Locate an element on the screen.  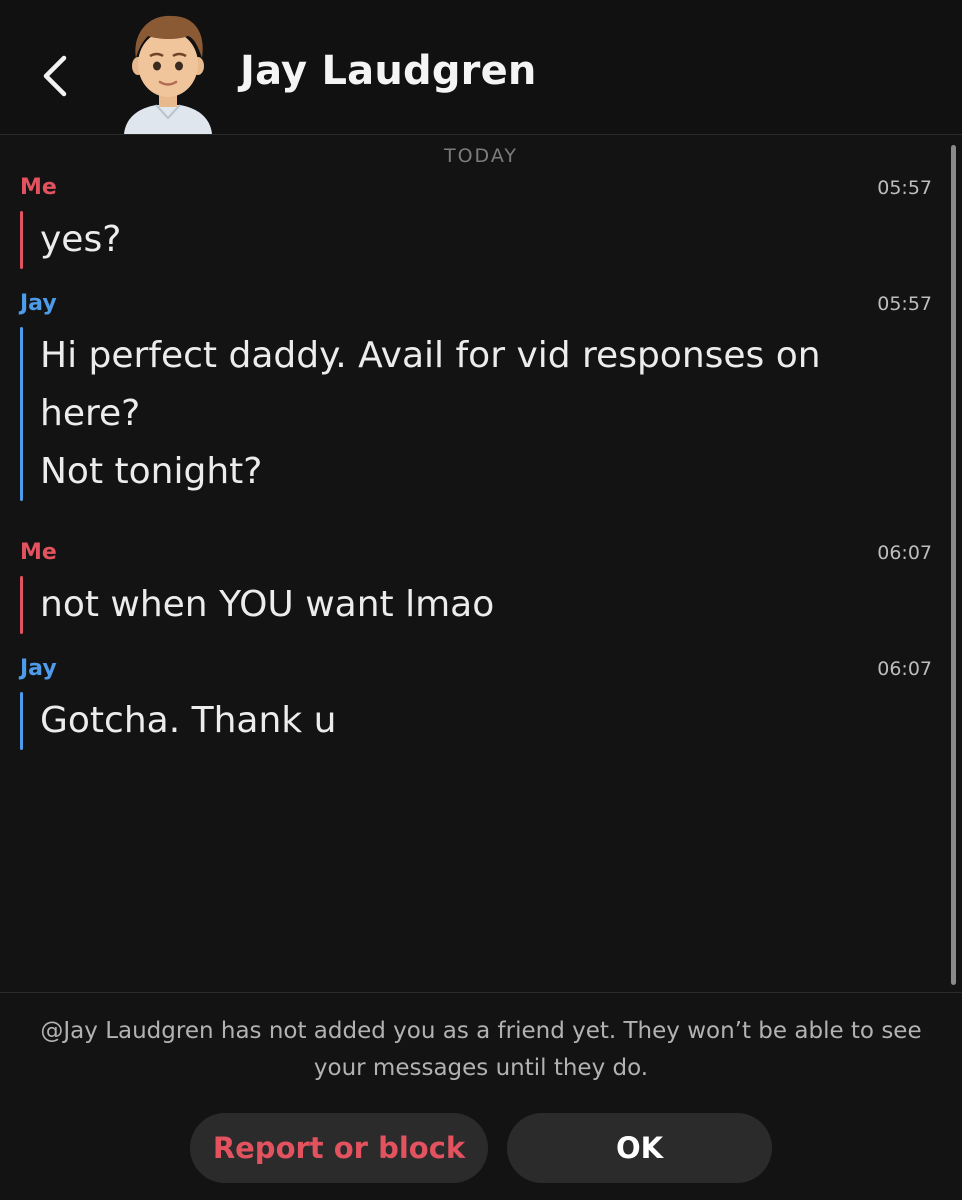
message-text: here? is located at coordinates (90, 413).